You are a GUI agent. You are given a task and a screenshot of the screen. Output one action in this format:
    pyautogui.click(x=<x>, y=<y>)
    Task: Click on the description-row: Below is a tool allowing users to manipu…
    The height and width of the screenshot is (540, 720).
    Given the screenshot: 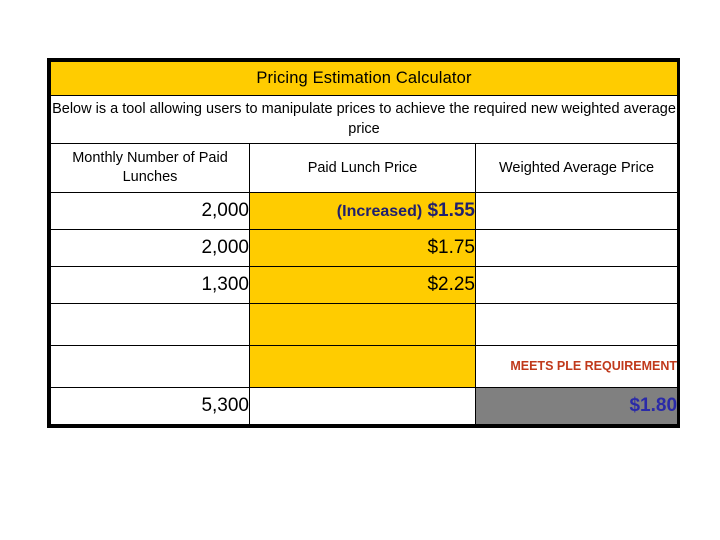 What is the action you would take?
    pyautogui.click(x=364, y=119)
    